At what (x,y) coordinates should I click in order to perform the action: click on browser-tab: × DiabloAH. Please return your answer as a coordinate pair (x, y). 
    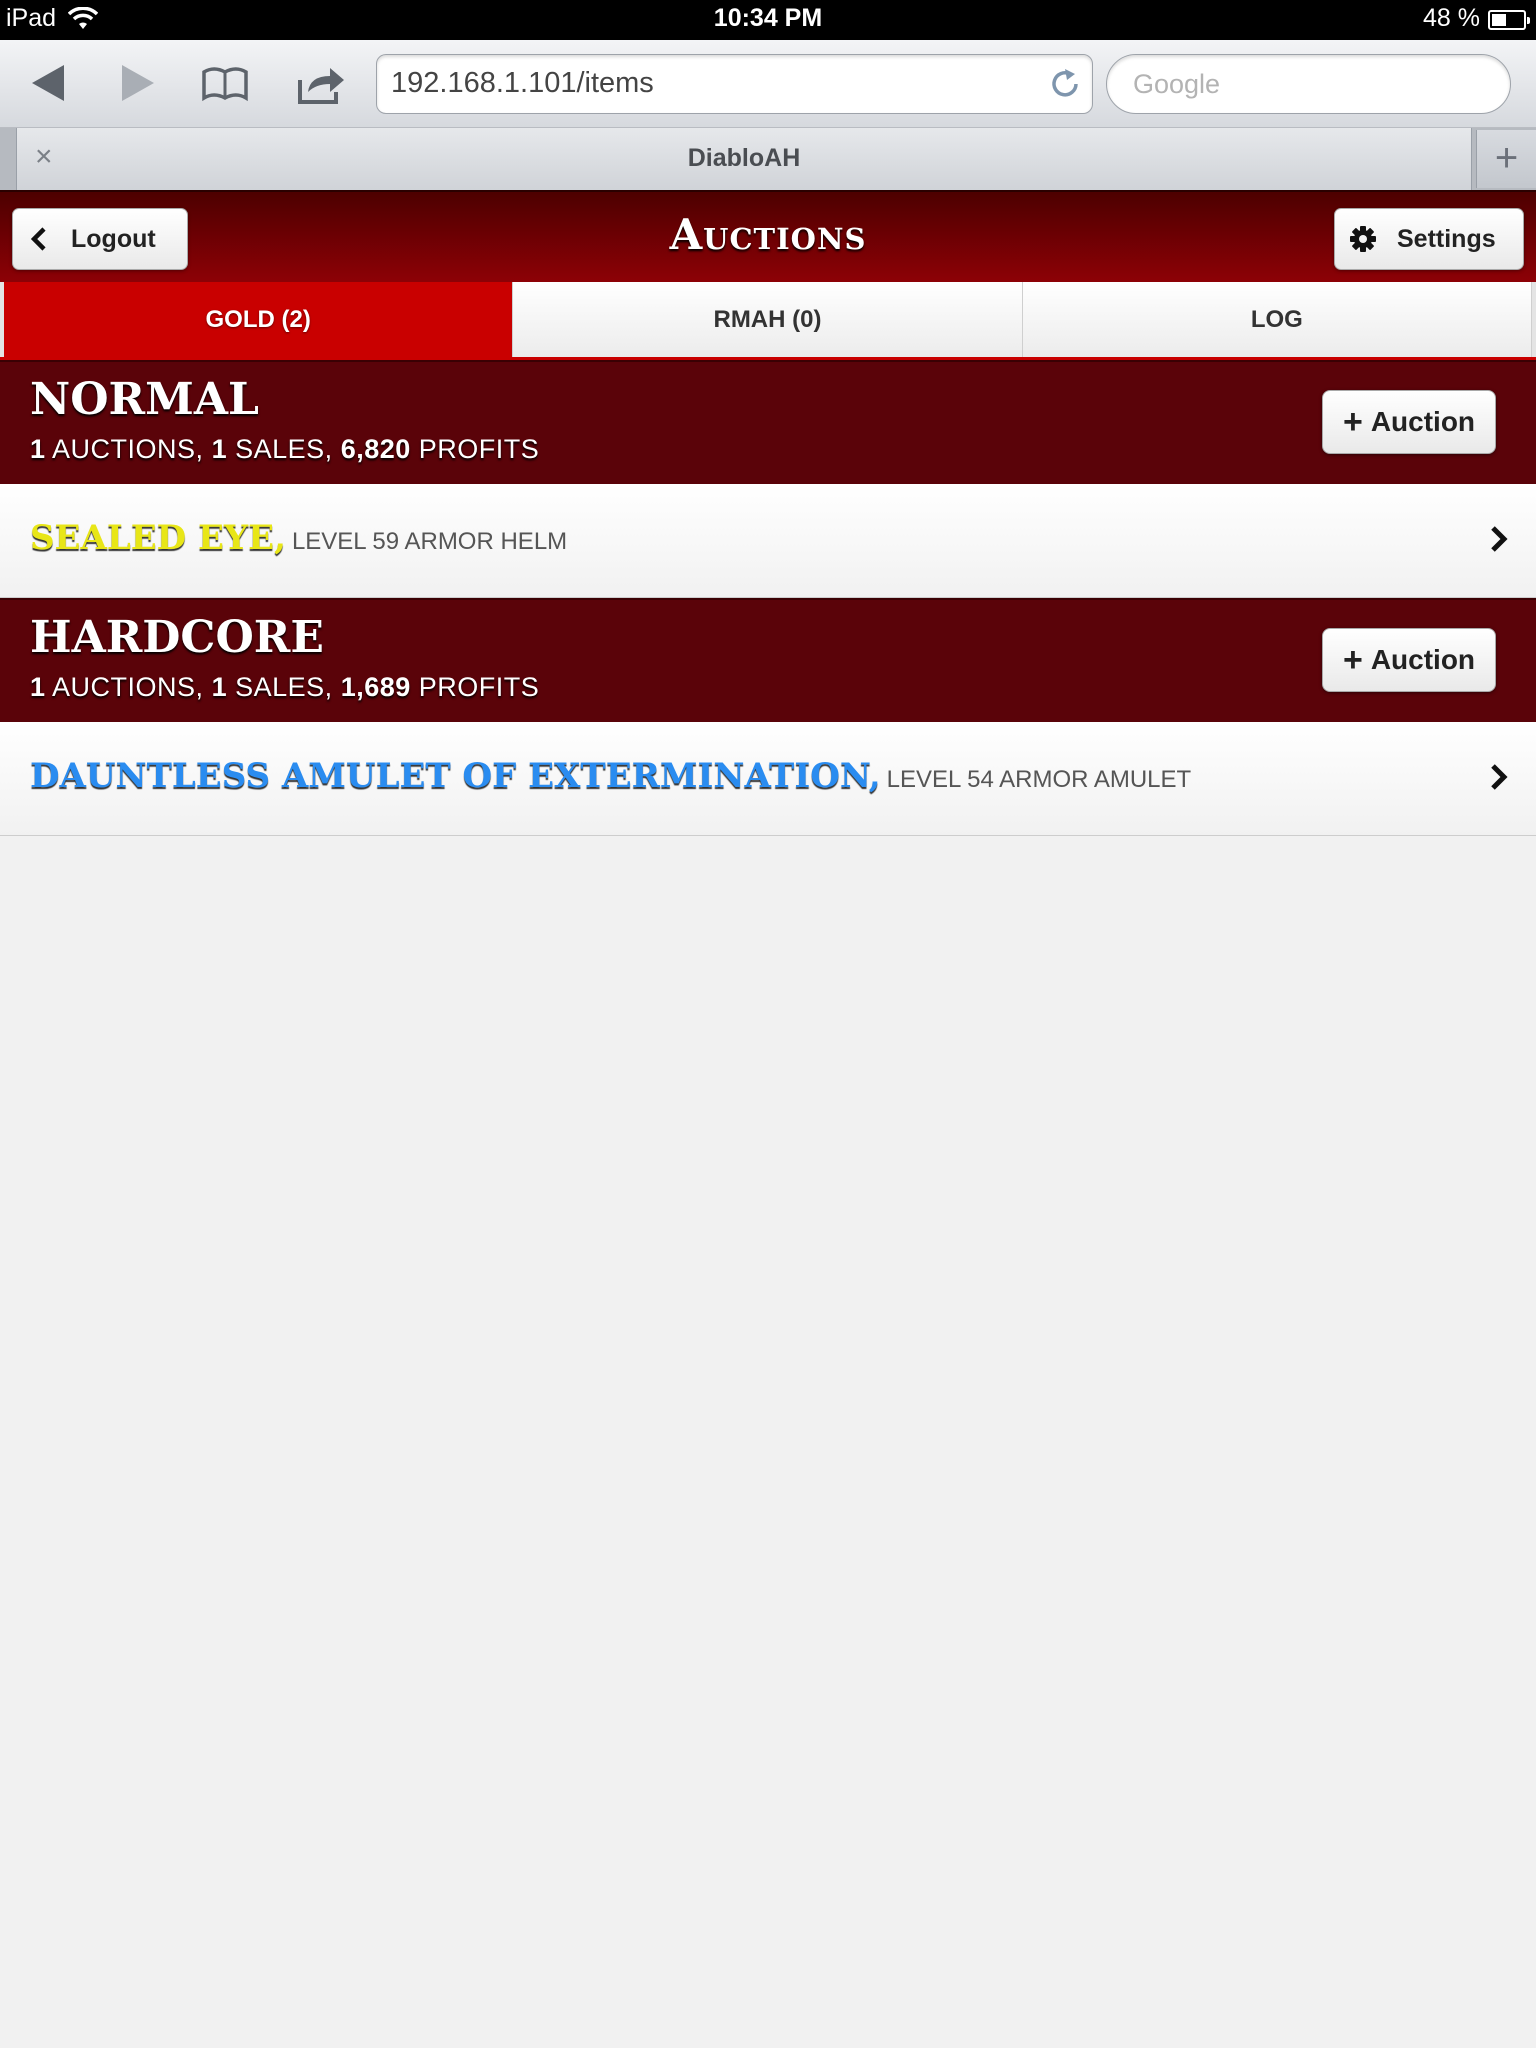
    Looking at the image, I should click on (744, 159).